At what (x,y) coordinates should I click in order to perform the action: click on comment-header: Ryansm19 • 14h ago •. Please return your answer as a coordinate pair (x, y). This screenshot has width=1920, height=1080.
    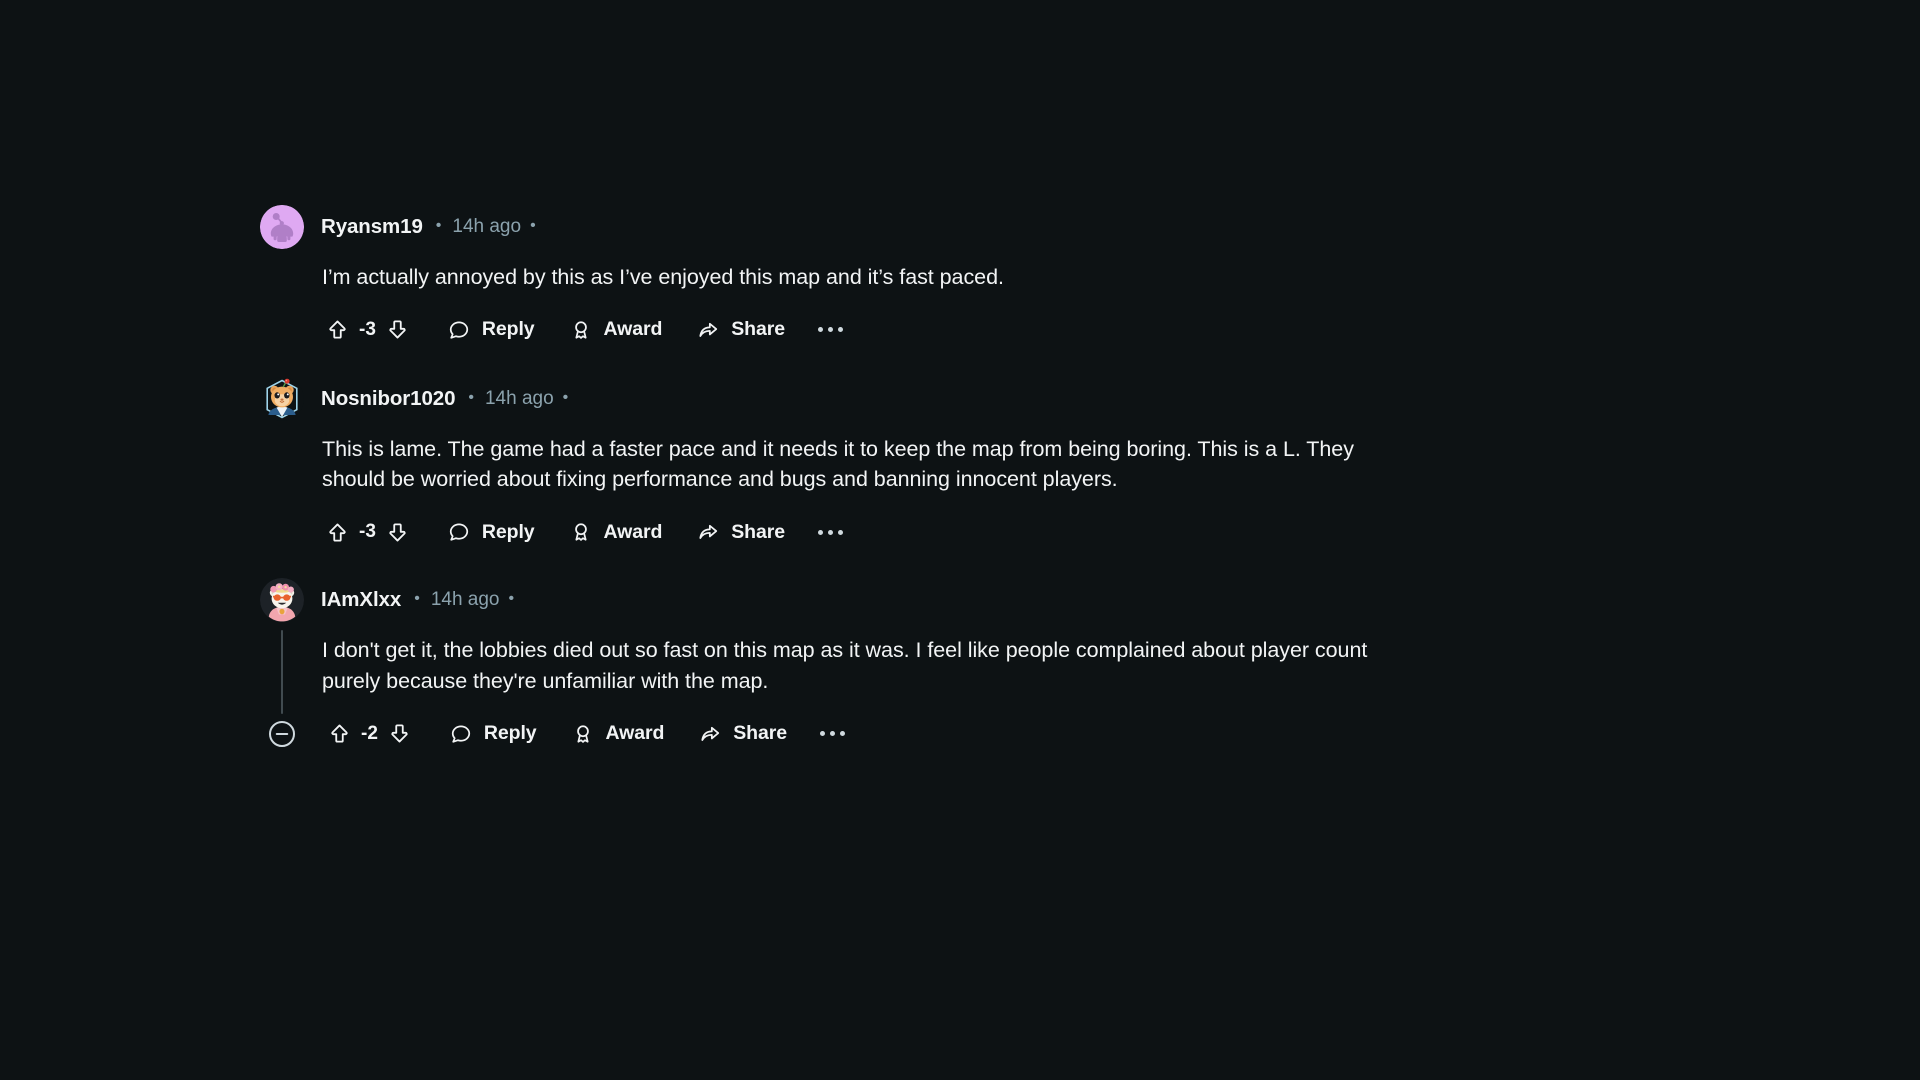
    Looking at the image, I should click on (960, 227).